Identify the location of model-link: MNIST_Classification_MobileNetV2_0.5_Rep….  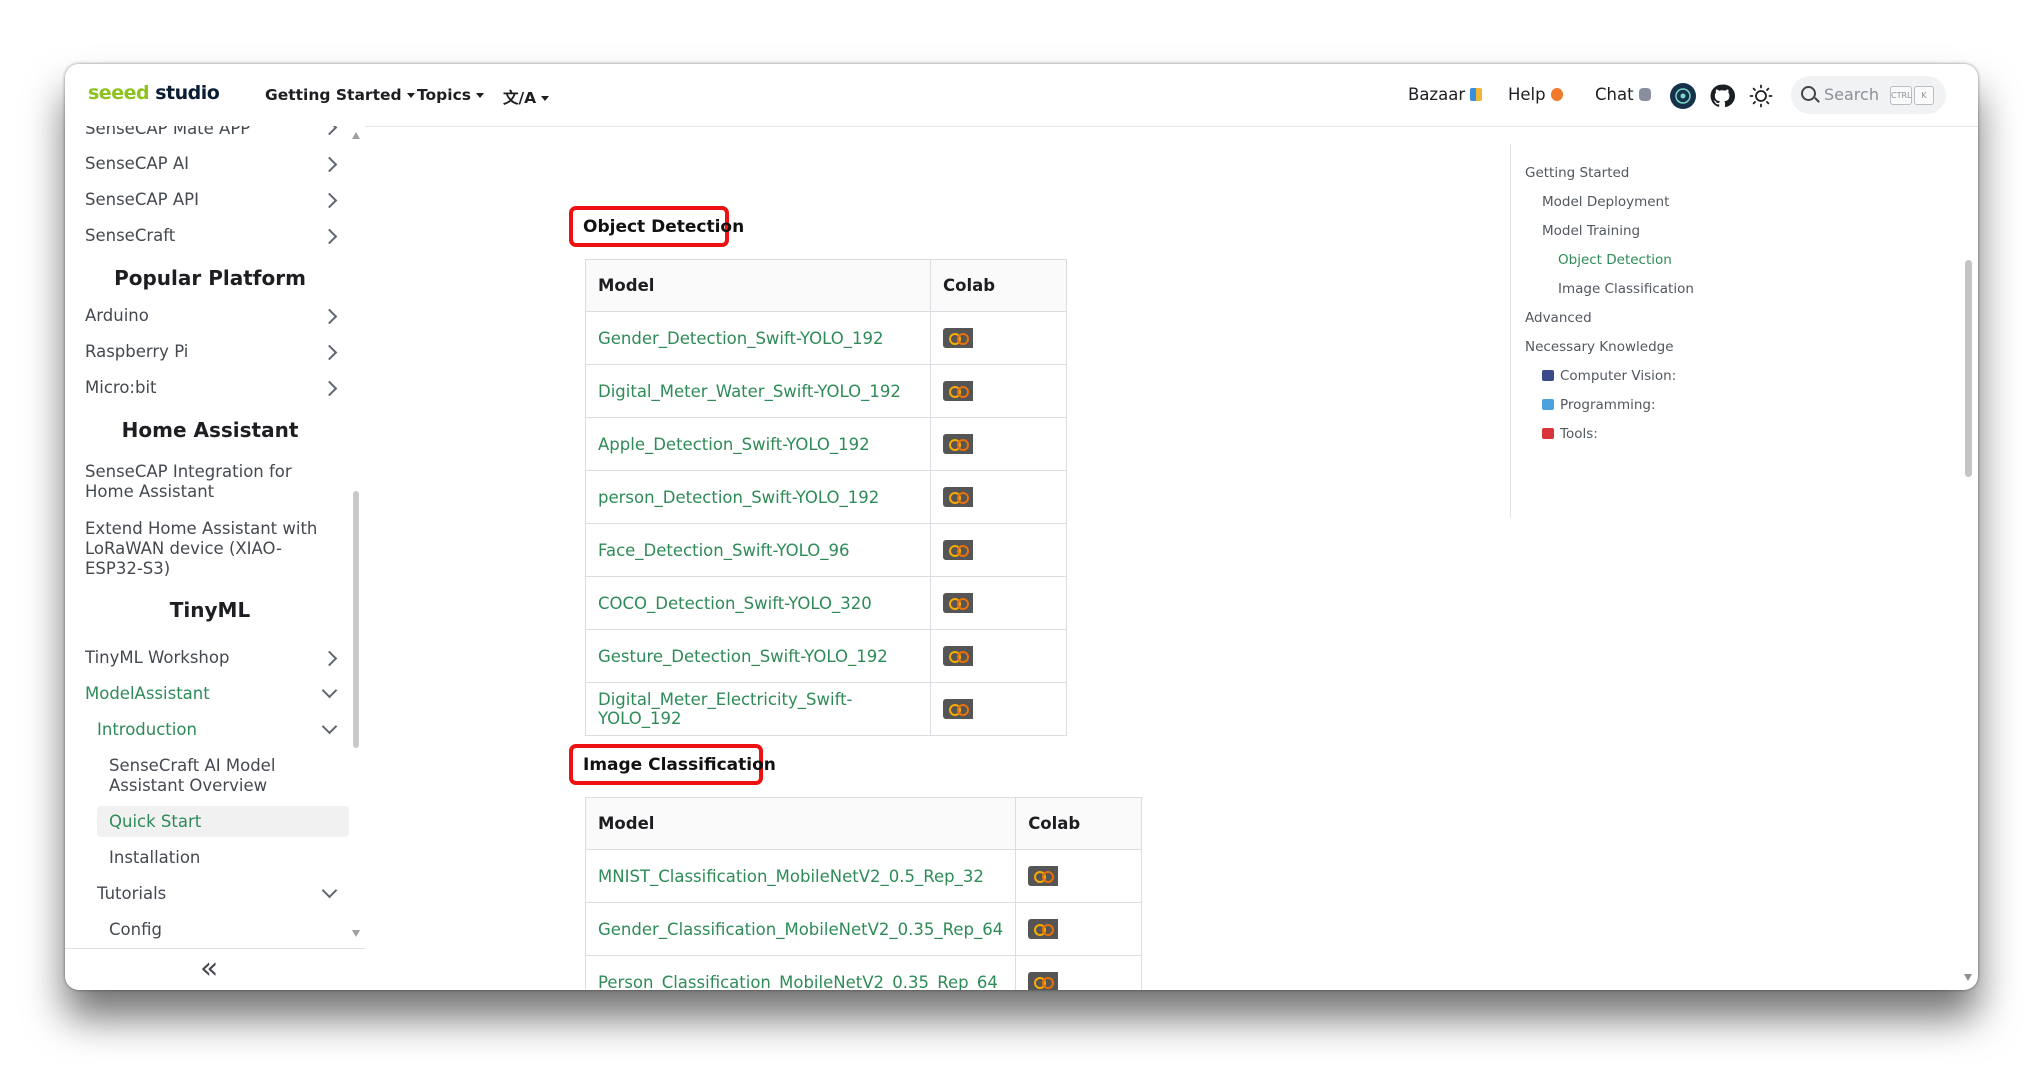
(800, 876).